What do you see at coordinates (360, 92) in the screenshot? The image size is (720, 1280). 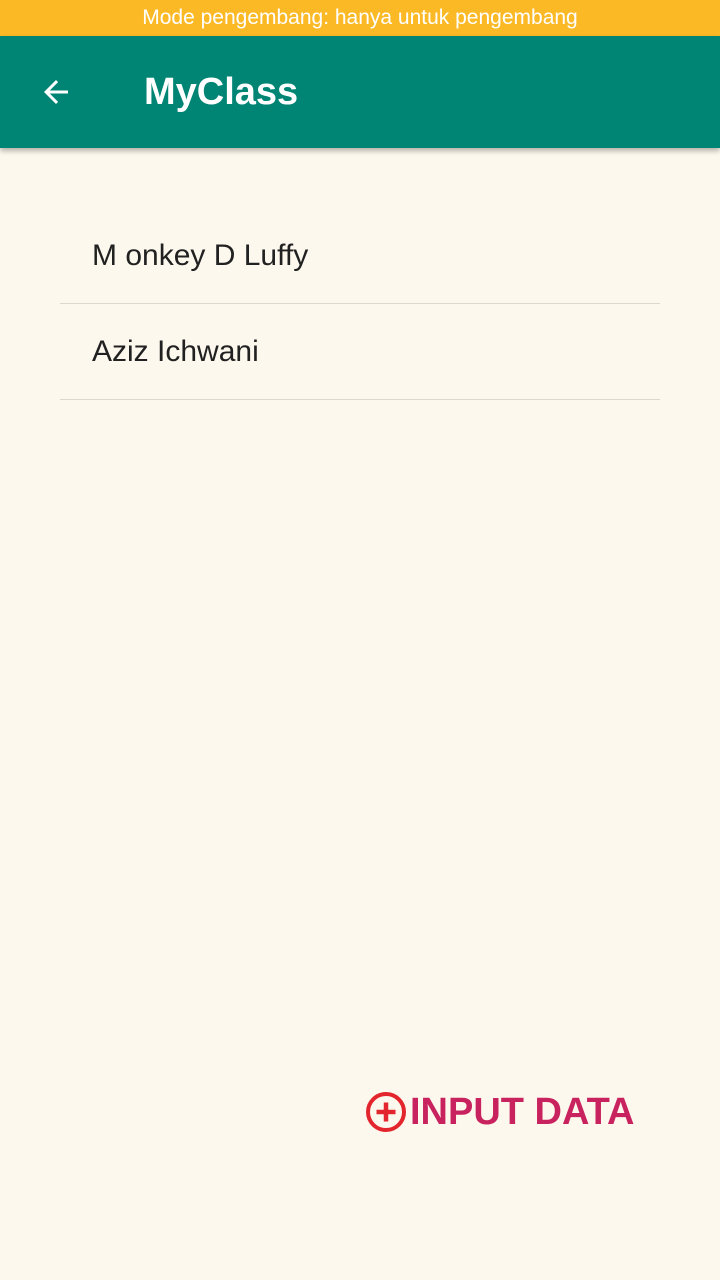 I see `app-bar: MyClass` at bounding box center [360, 92].